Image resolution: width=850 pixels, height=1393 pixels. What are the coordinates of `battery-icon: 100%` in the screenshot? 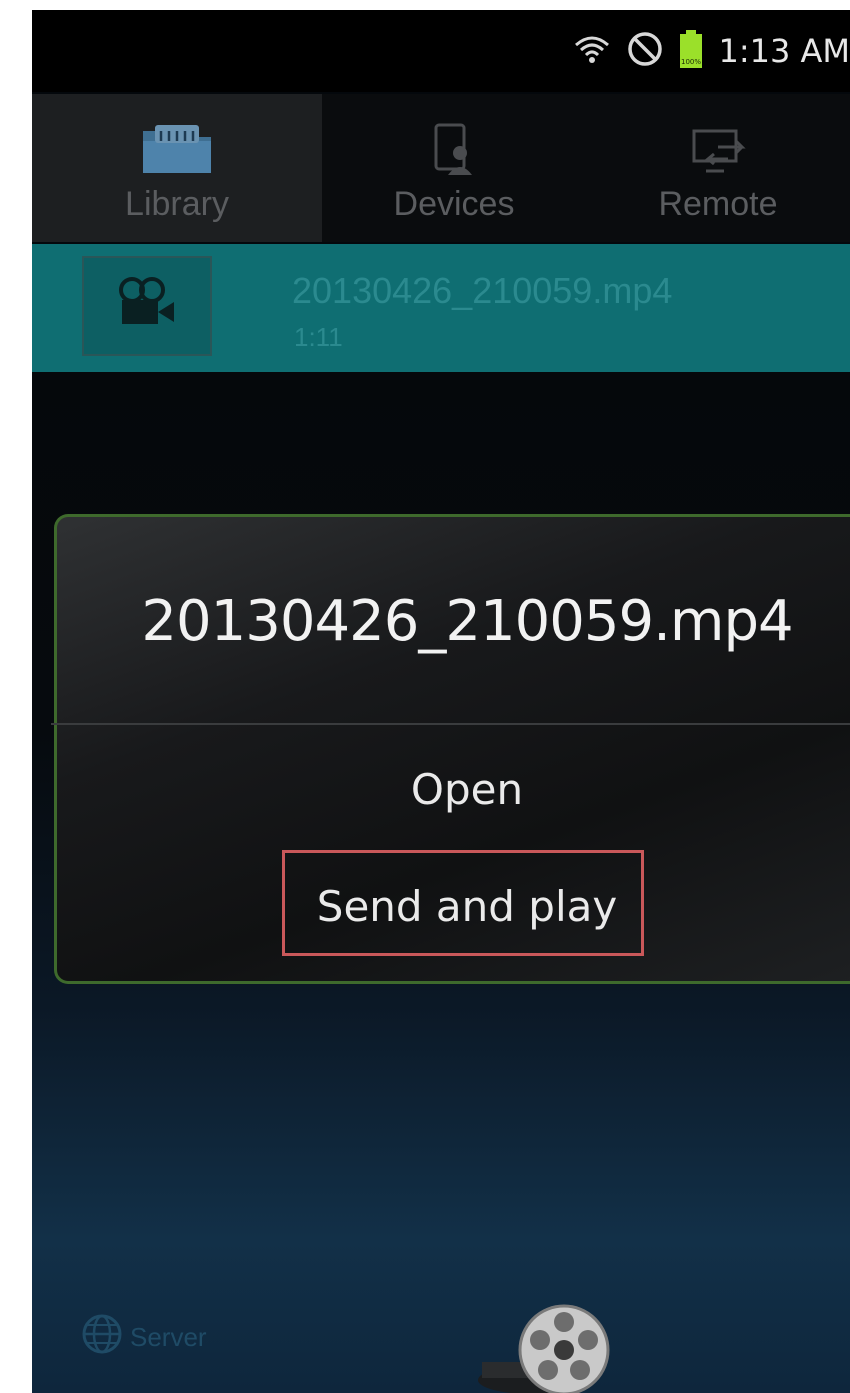 It's located at (691, 51).